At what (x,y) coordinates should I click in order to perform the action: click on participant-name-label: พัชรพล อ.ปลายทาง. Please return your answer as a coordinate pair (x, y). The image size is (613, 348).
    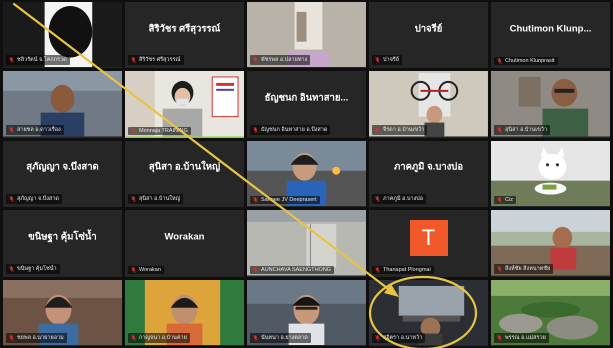
    Looking at the image, I should click on (280, 60).